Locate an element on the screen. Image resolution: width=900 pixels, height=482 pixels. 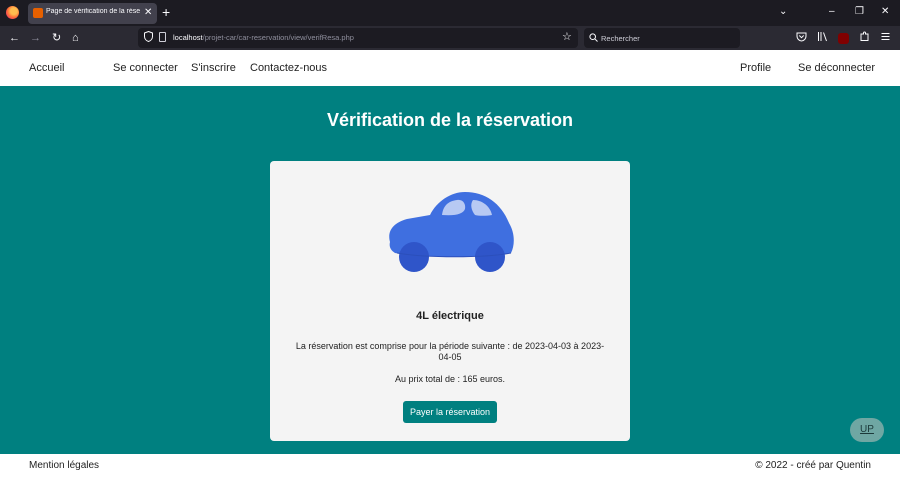
browser-tab-active: Page de vérification de la réservation ✕ is located at coordinates (92, 13).